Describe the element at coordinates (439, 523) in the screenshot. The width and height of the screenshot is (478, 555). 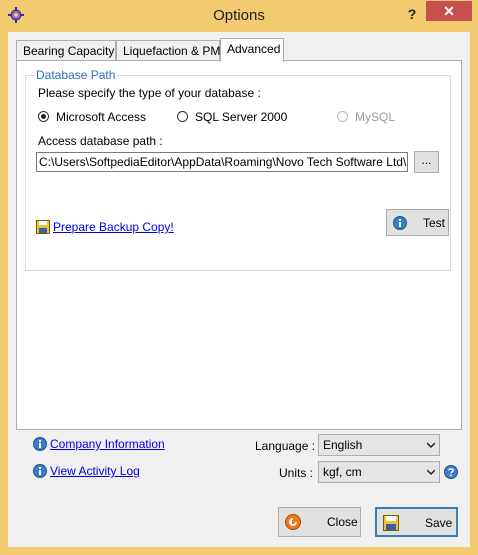
I see `save-button-label: Save` at that location.